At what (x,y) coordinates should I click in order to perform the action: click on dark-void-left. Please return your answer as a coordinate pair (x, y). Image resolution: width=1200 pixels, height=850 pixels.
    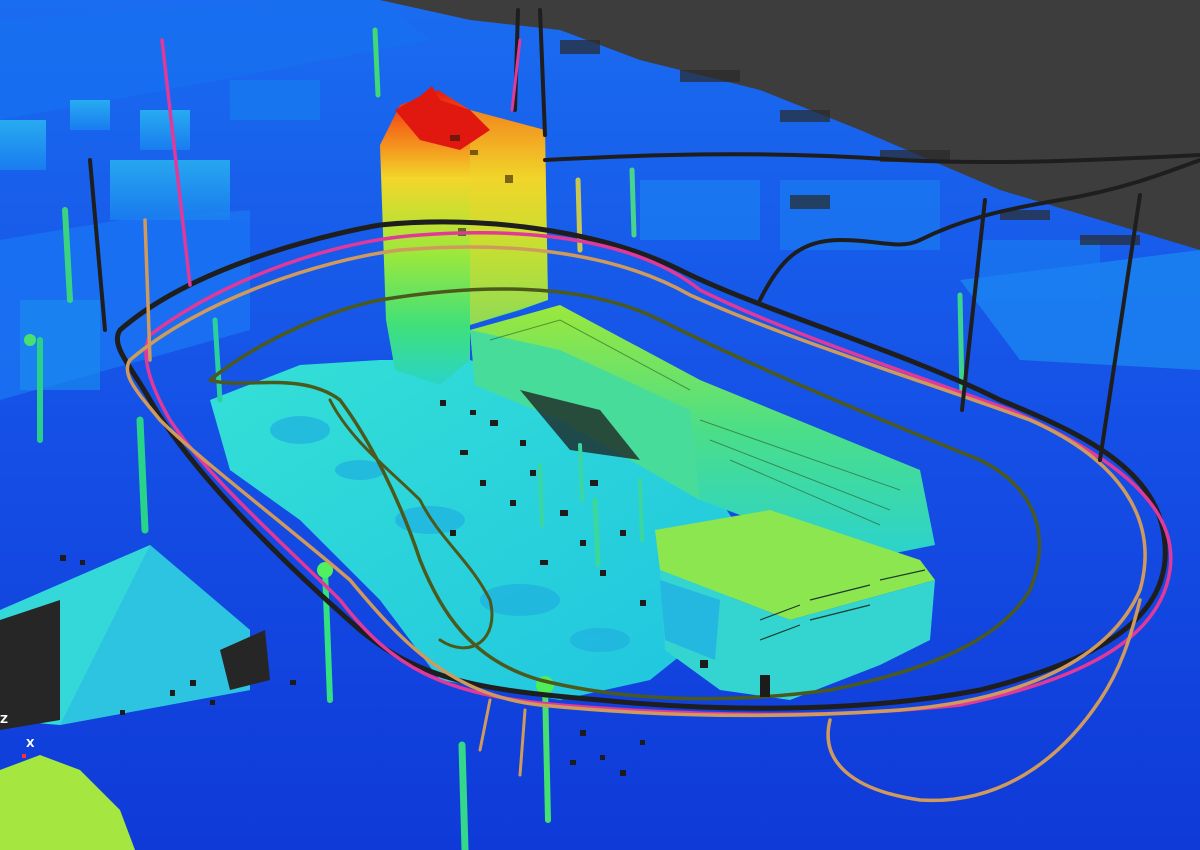
    Looking at the image, I should click on (30, 665).